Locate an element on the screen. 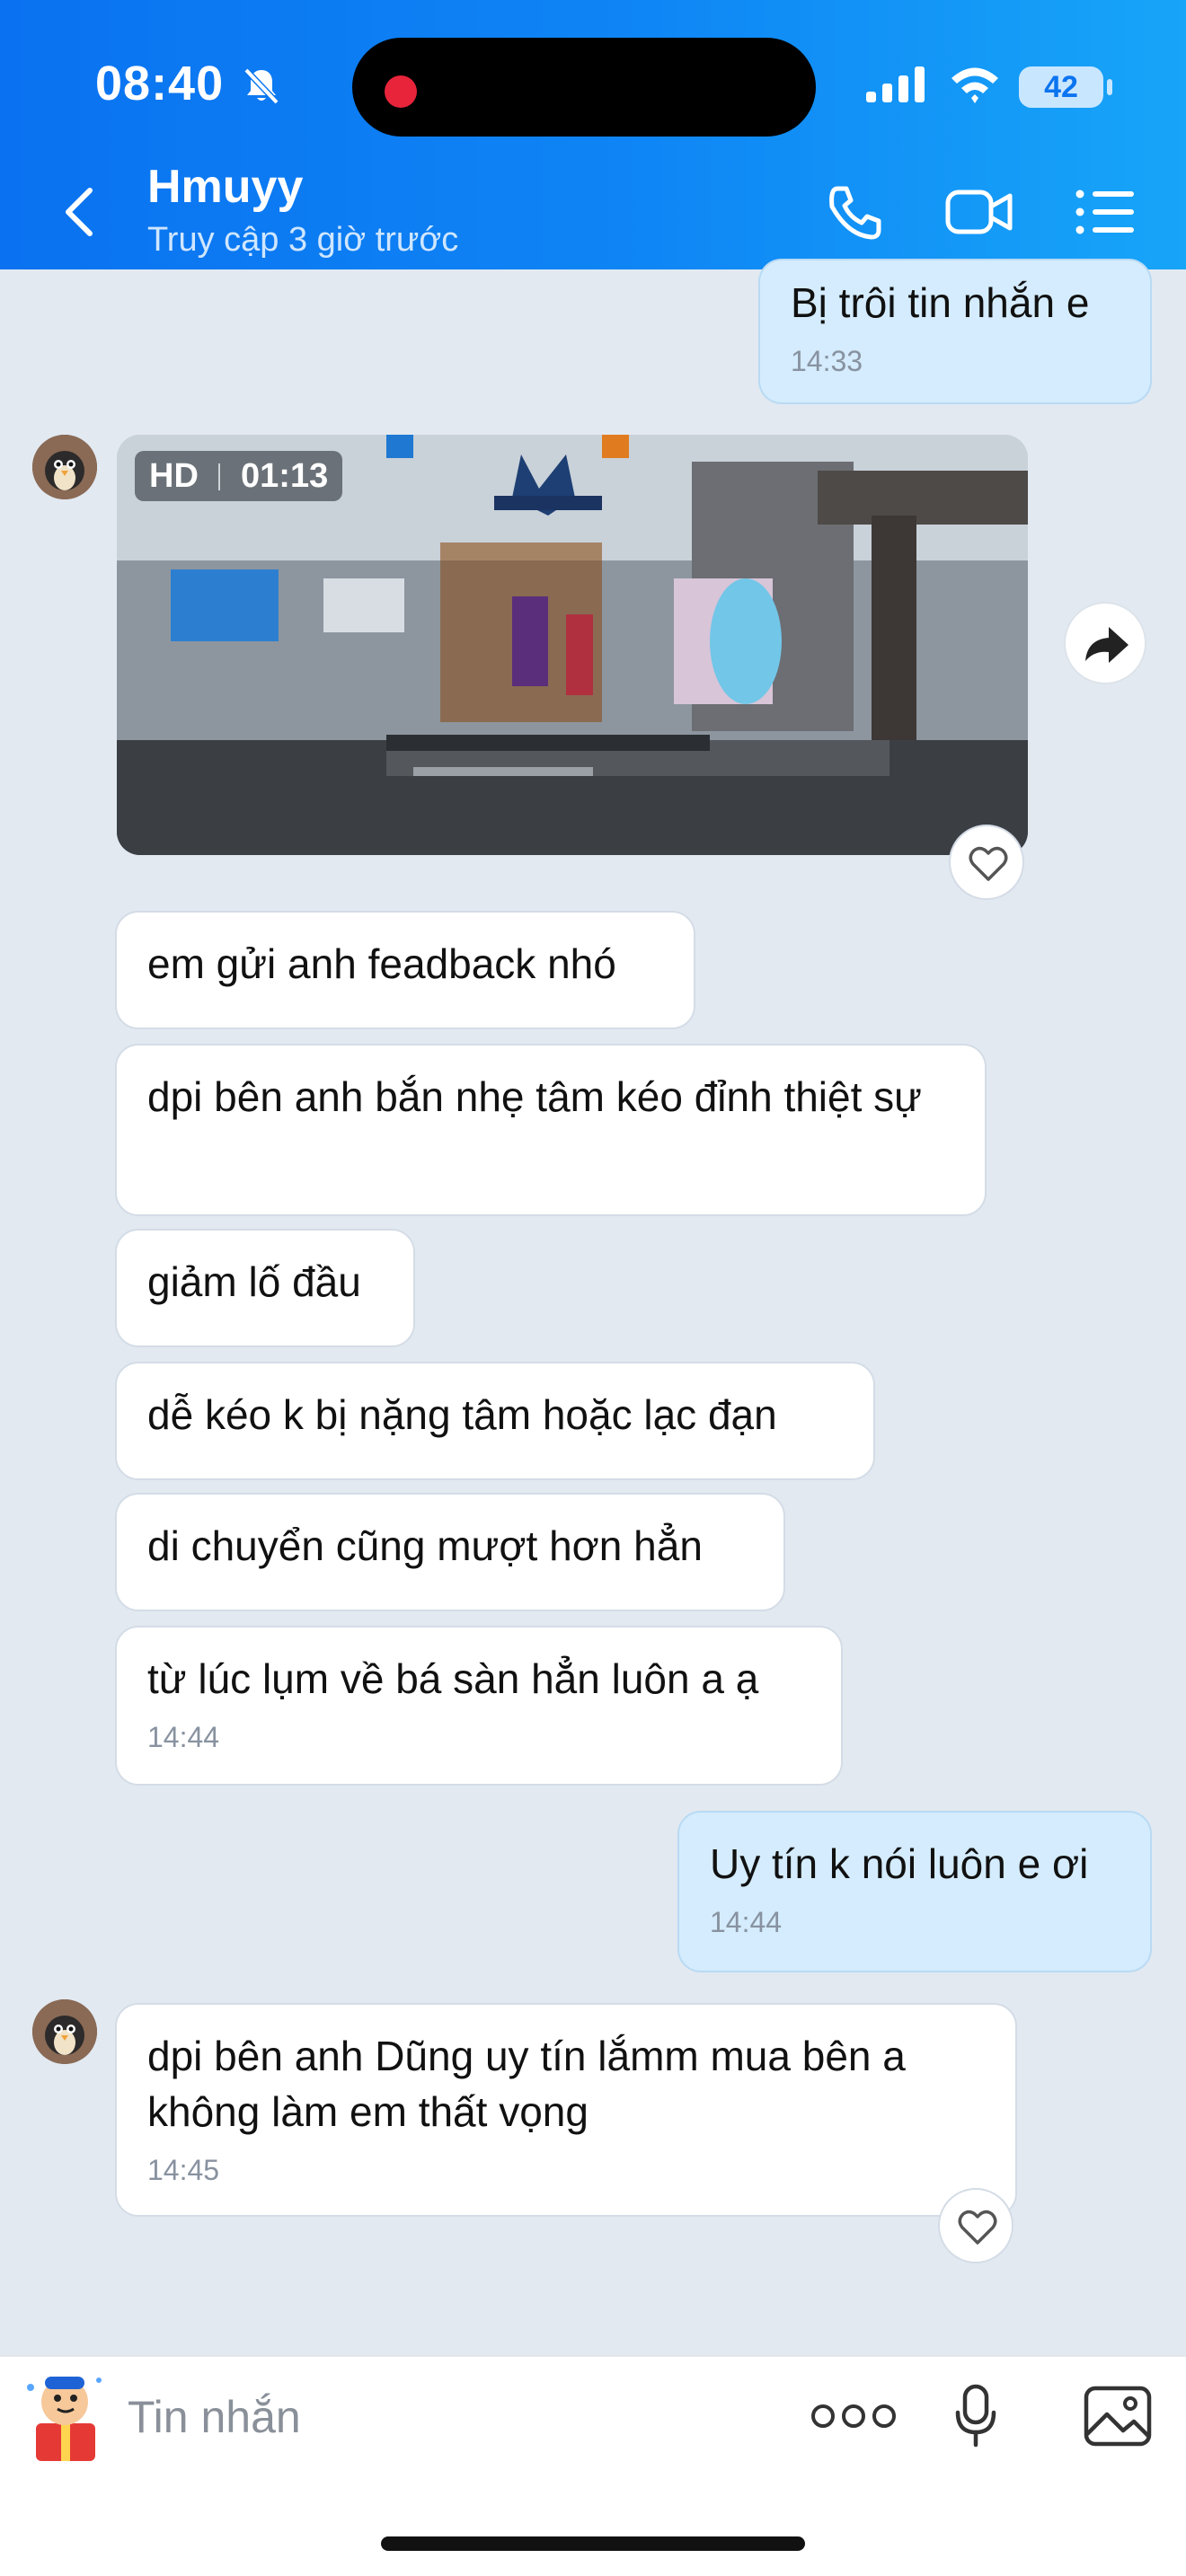 The image size is (1186, 2576). message-incoming: từ lúc lụm về bá sàn hẳn luôn a ạ 14:44 is located at coordinates (479, 1706).